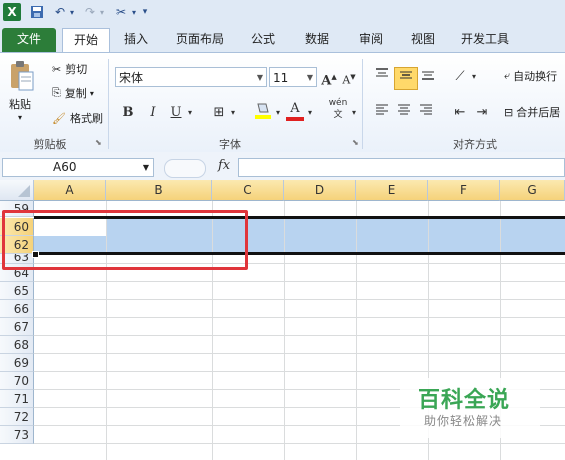 The image size is (565, 460). What do you see at coordinates (20, 117) in the screenshot?
I see `paste-dropdown-icon: ▾` at bounding box center [20, 117].